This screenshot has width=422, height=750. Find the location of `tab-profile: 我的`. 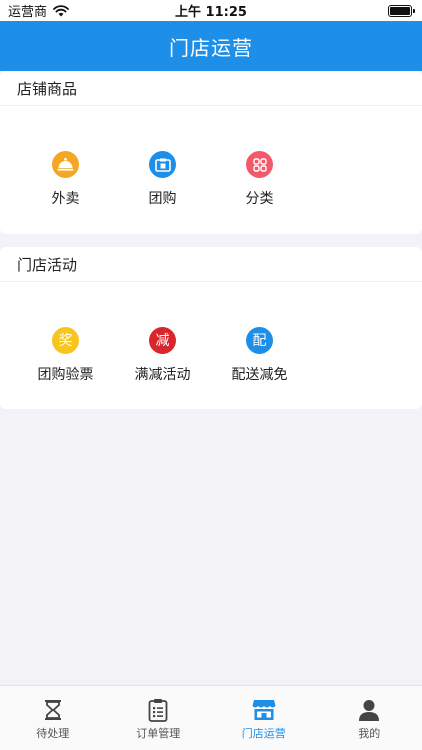

tab-profile: 我的 is located at coordinates (369, 718).